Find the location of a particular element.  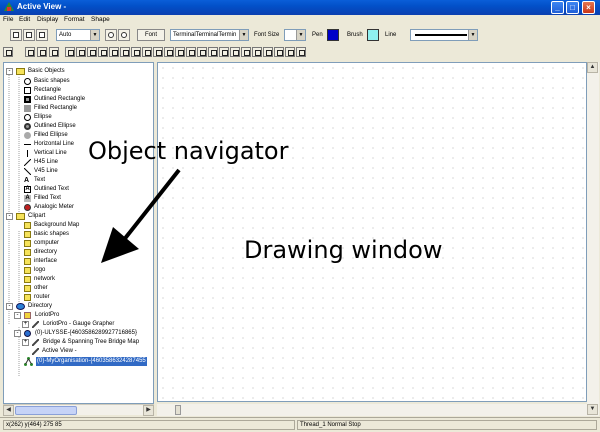

tree-item-label: Filled Rectangle is located at coordinates (56, 108).